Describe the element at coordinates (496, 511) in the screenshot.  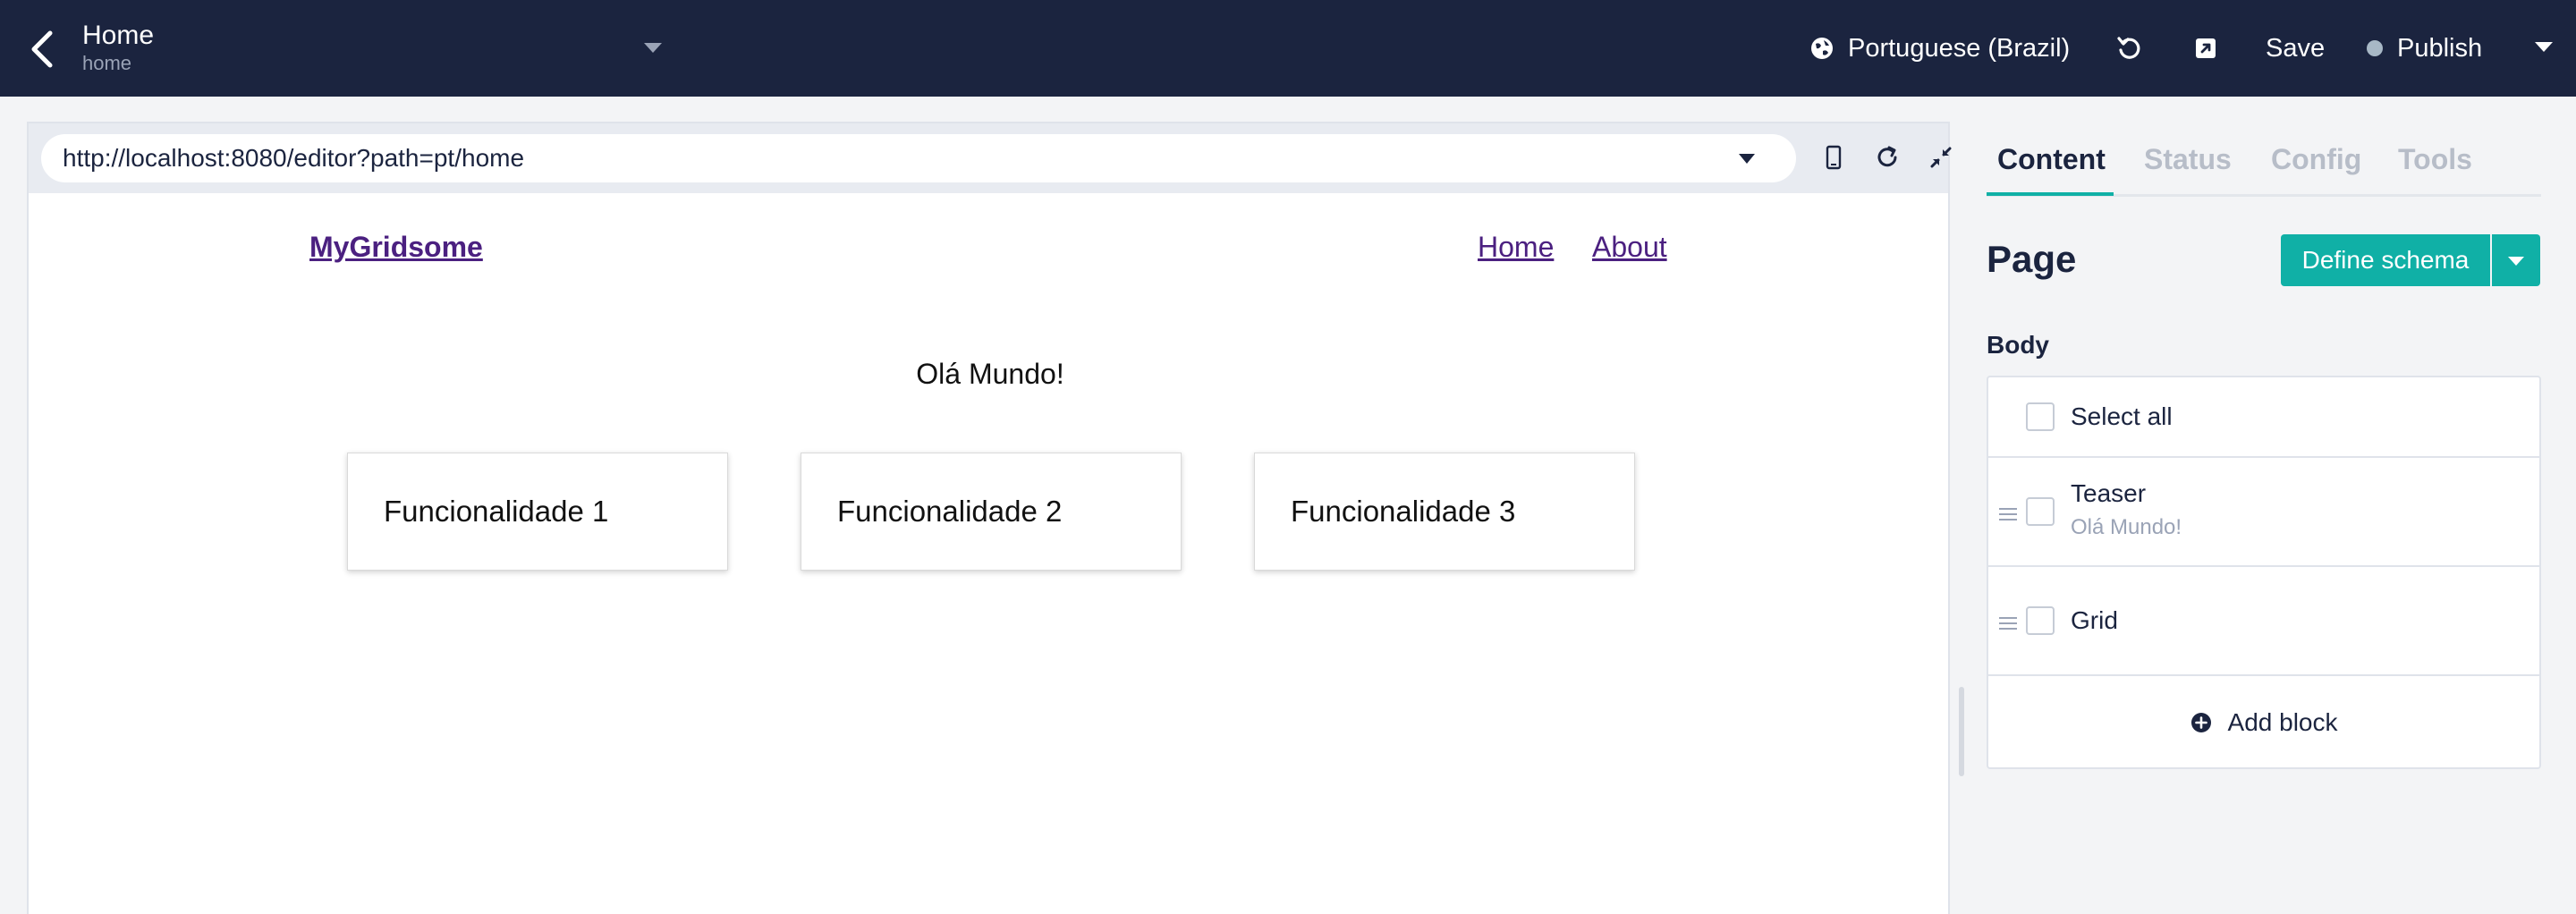
I see `feature-card-label: Funcionalidade 1` at that location.